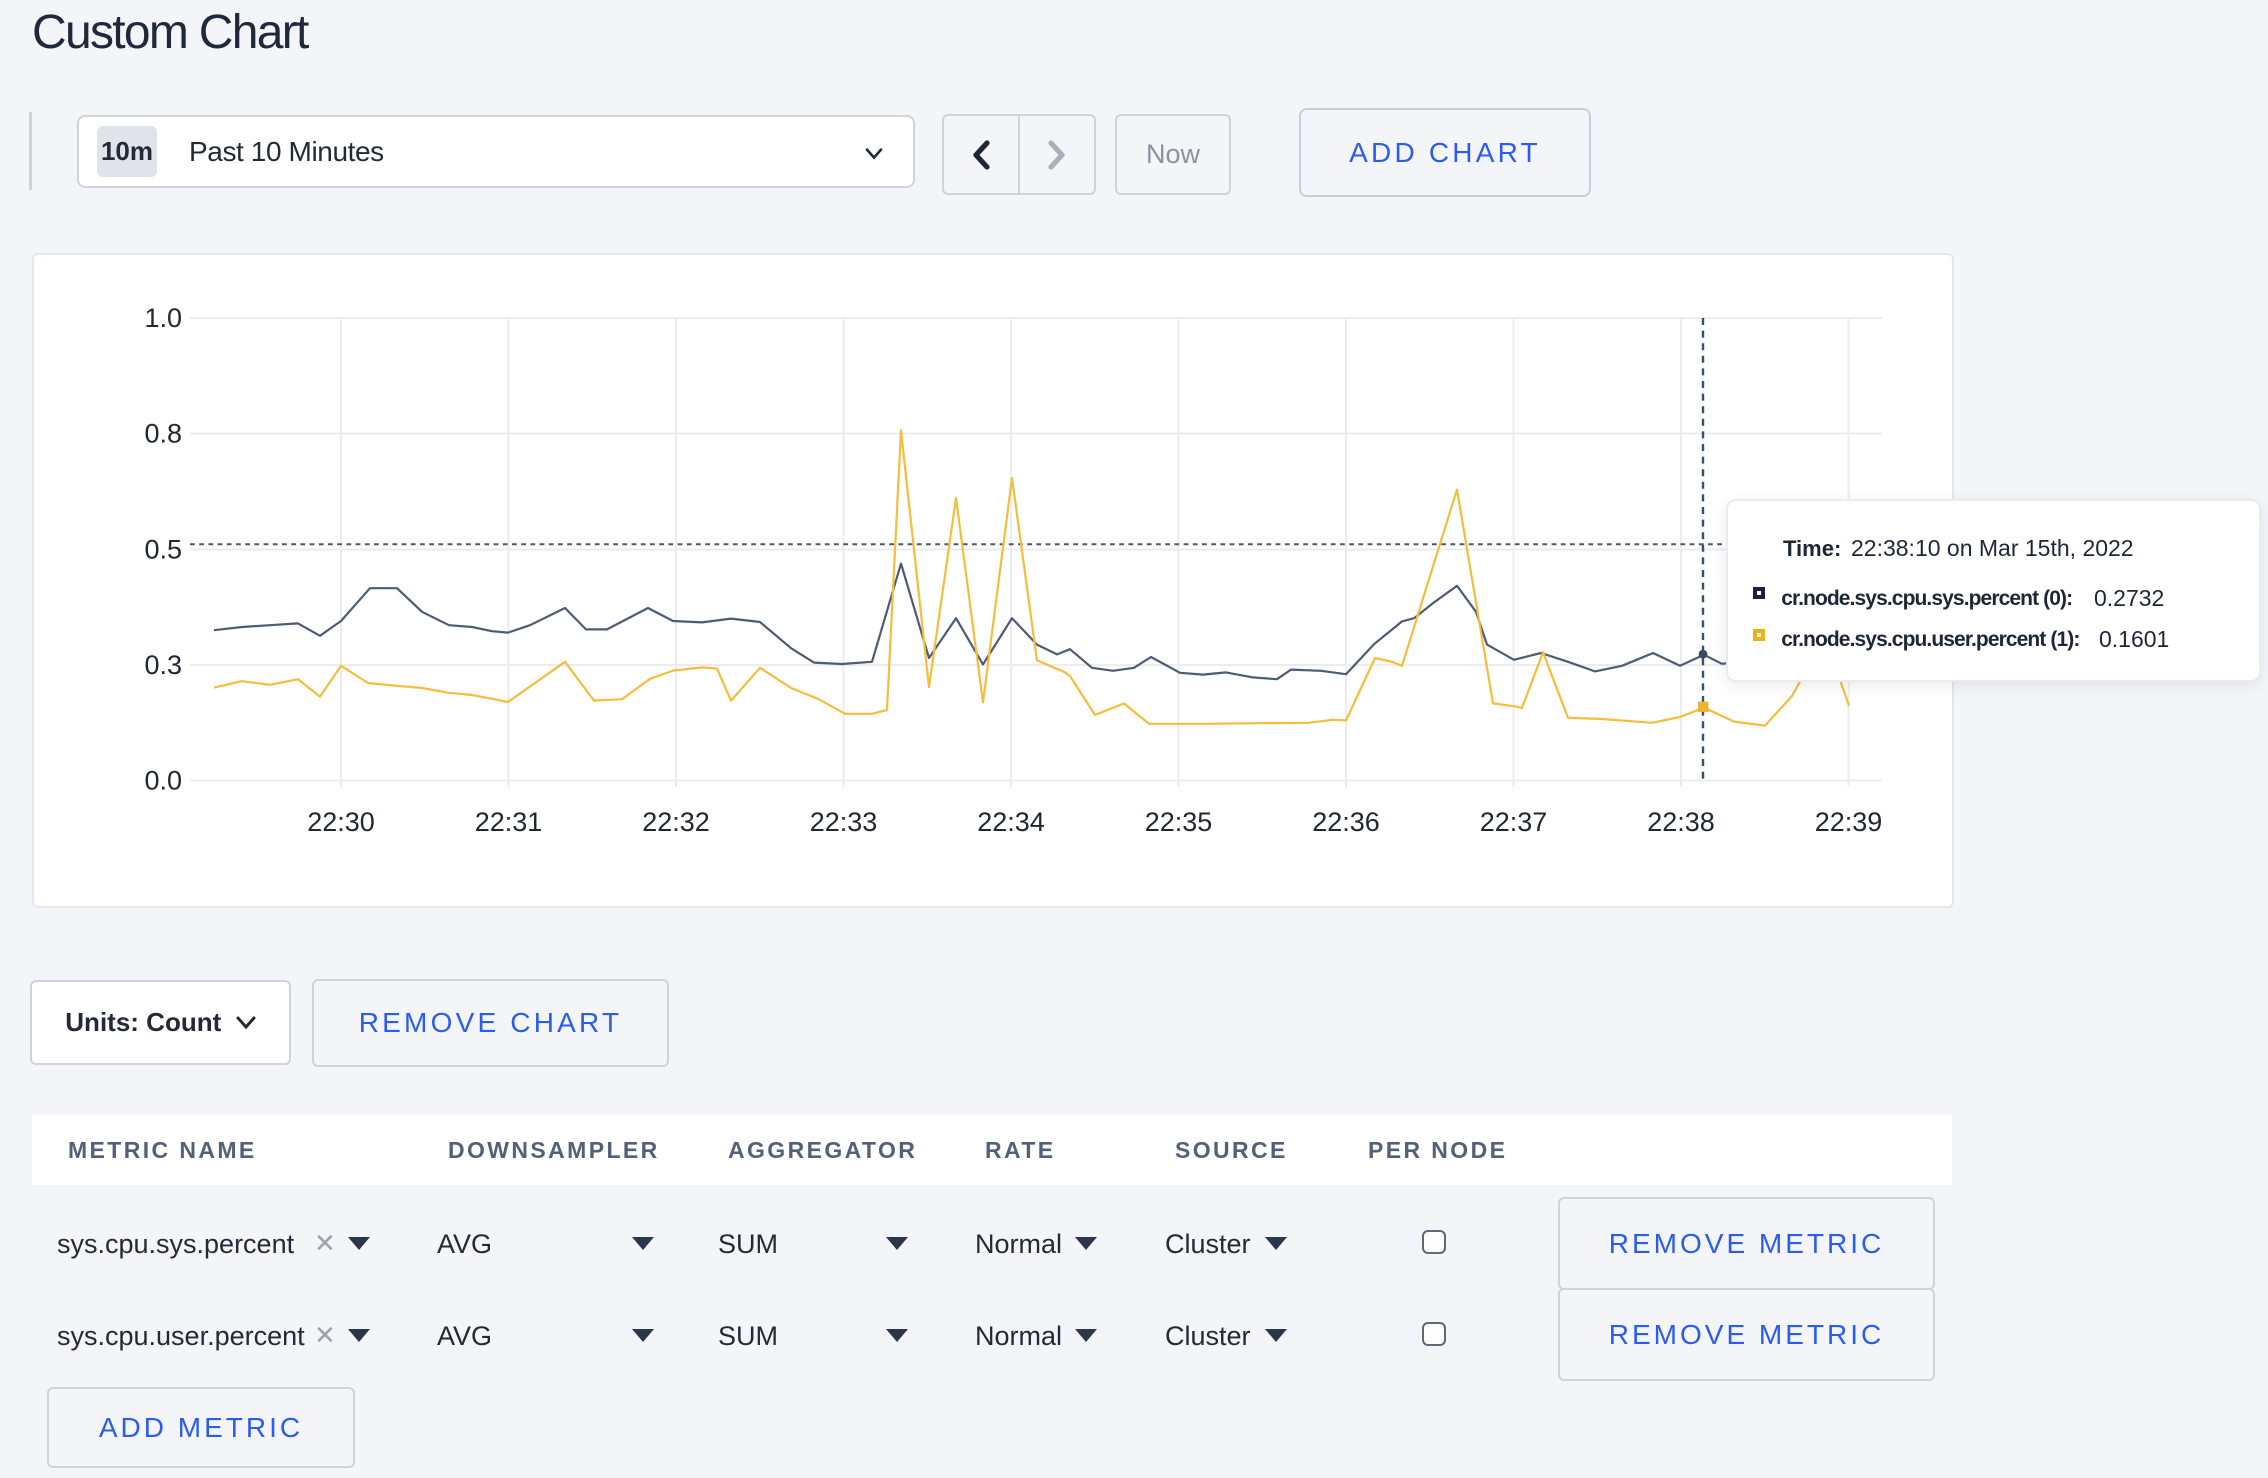 This screenshot has width=2268, height=1478. I want to click on svg-text: 1.0, so click(163, 318).